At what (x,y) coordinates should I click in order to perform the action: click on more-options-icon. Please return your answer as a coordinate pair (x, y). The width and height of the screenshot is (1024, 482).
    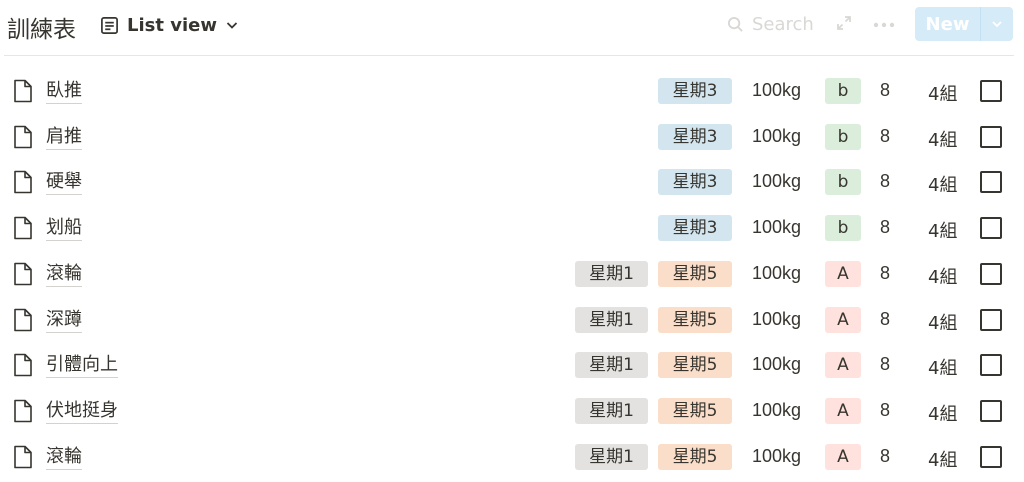
    Looking at the image, I should click on (884, 25).